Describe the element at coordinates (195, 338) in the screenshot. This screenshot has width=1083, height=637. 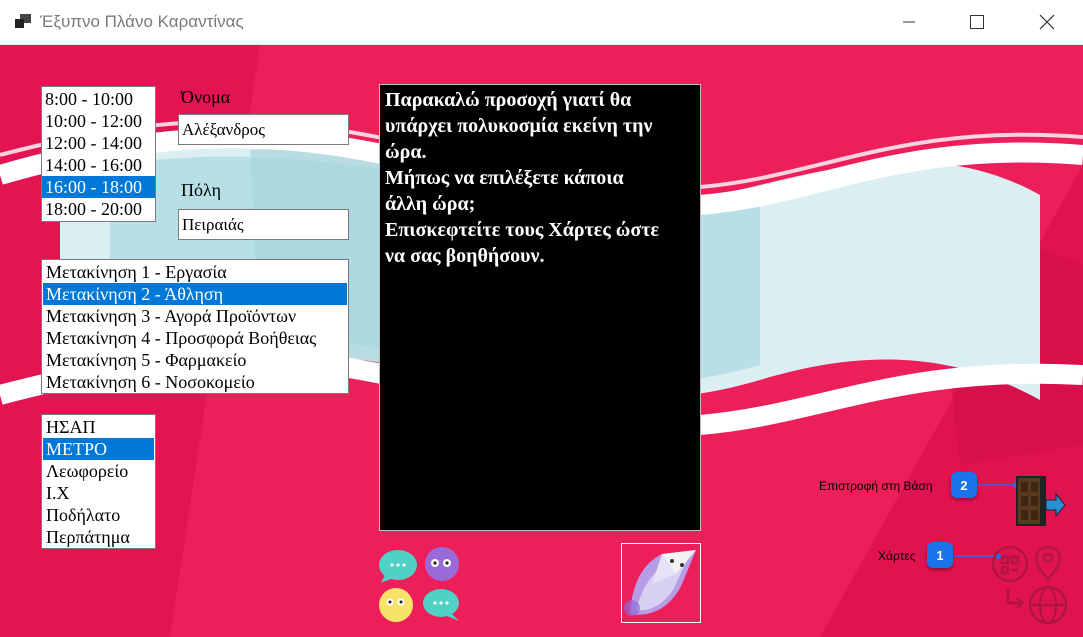
I see `movement-reason-item: Μετακίνηση 4 - Προσφορά Βοήθειας` at that location.